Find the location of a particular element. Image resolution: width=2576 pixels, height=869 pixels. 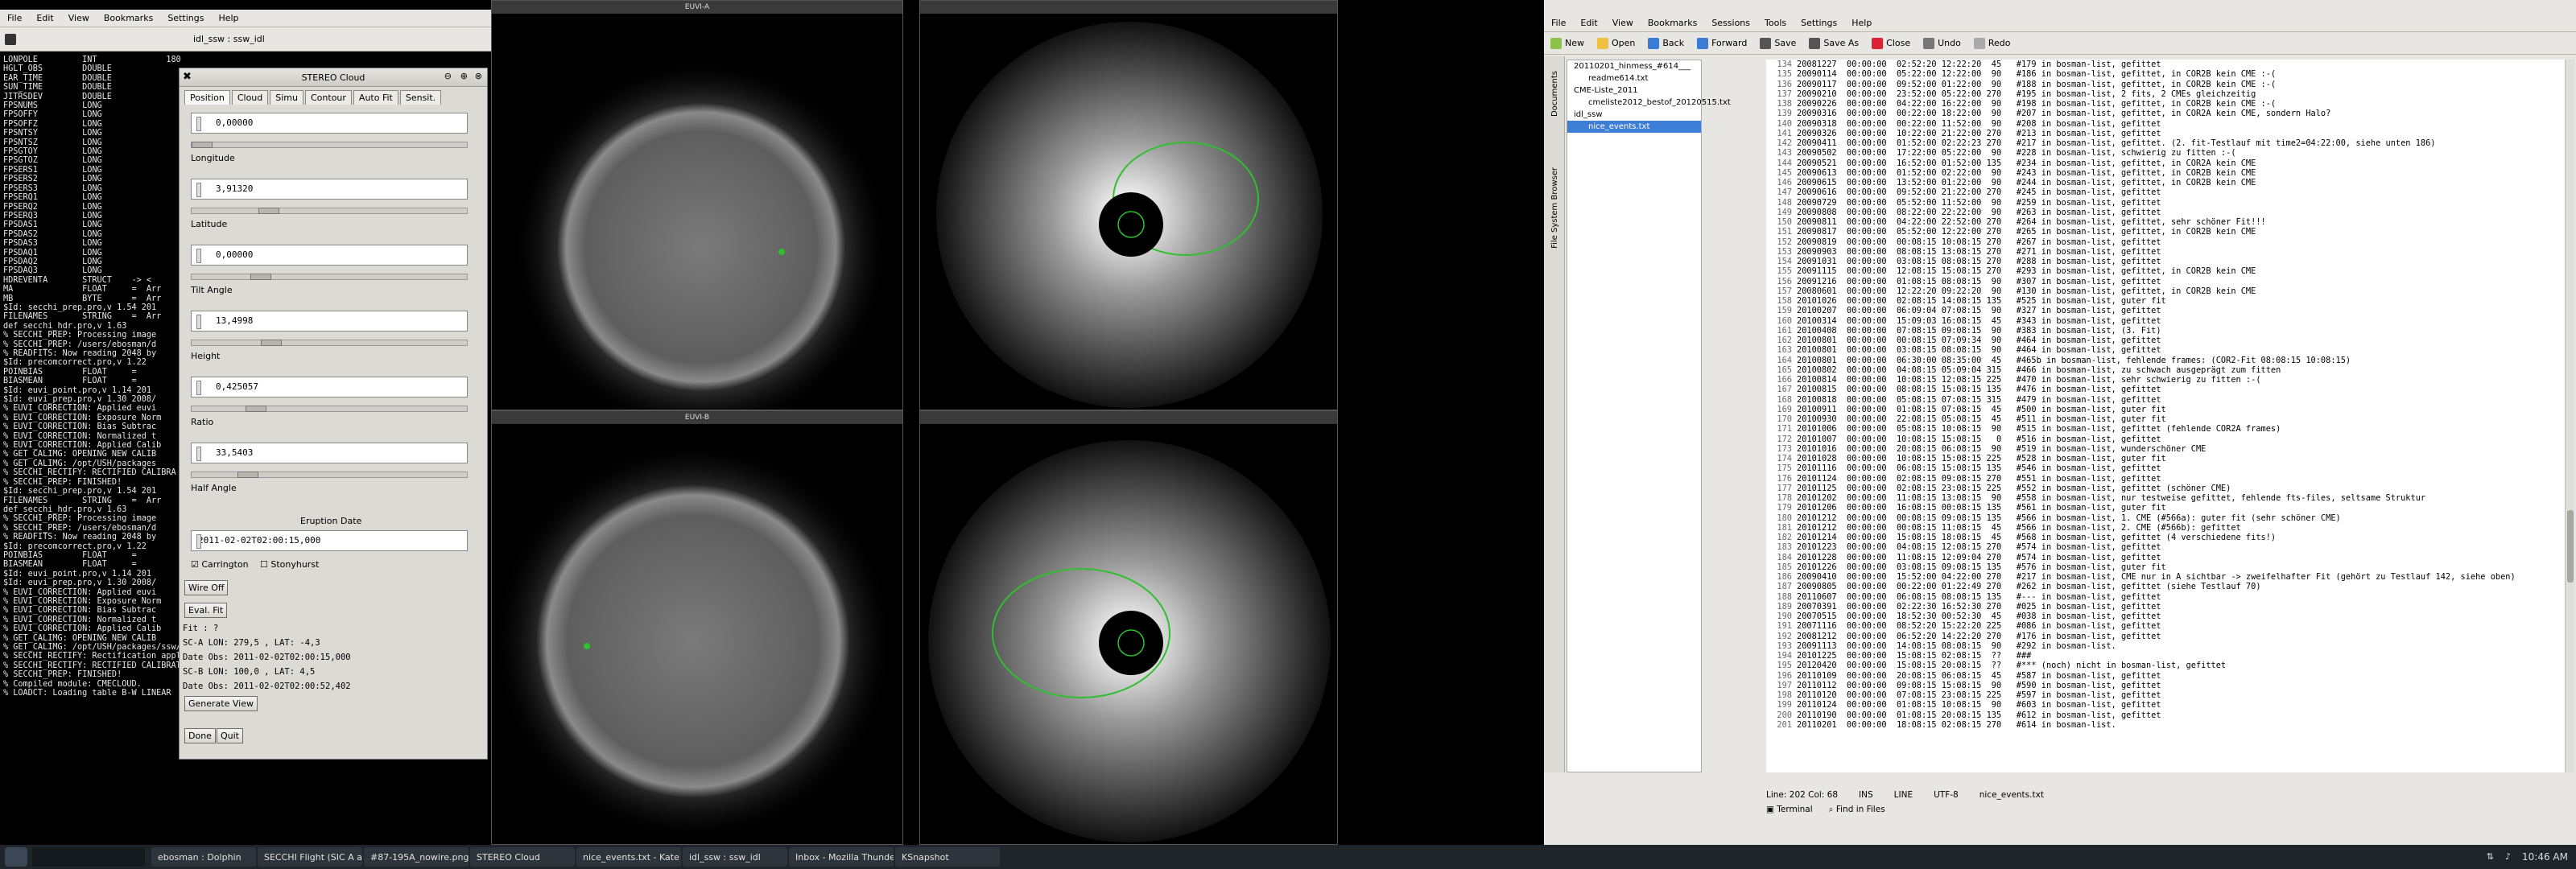

toolbar-open-button: Open is located at coordinates (1616, 43).